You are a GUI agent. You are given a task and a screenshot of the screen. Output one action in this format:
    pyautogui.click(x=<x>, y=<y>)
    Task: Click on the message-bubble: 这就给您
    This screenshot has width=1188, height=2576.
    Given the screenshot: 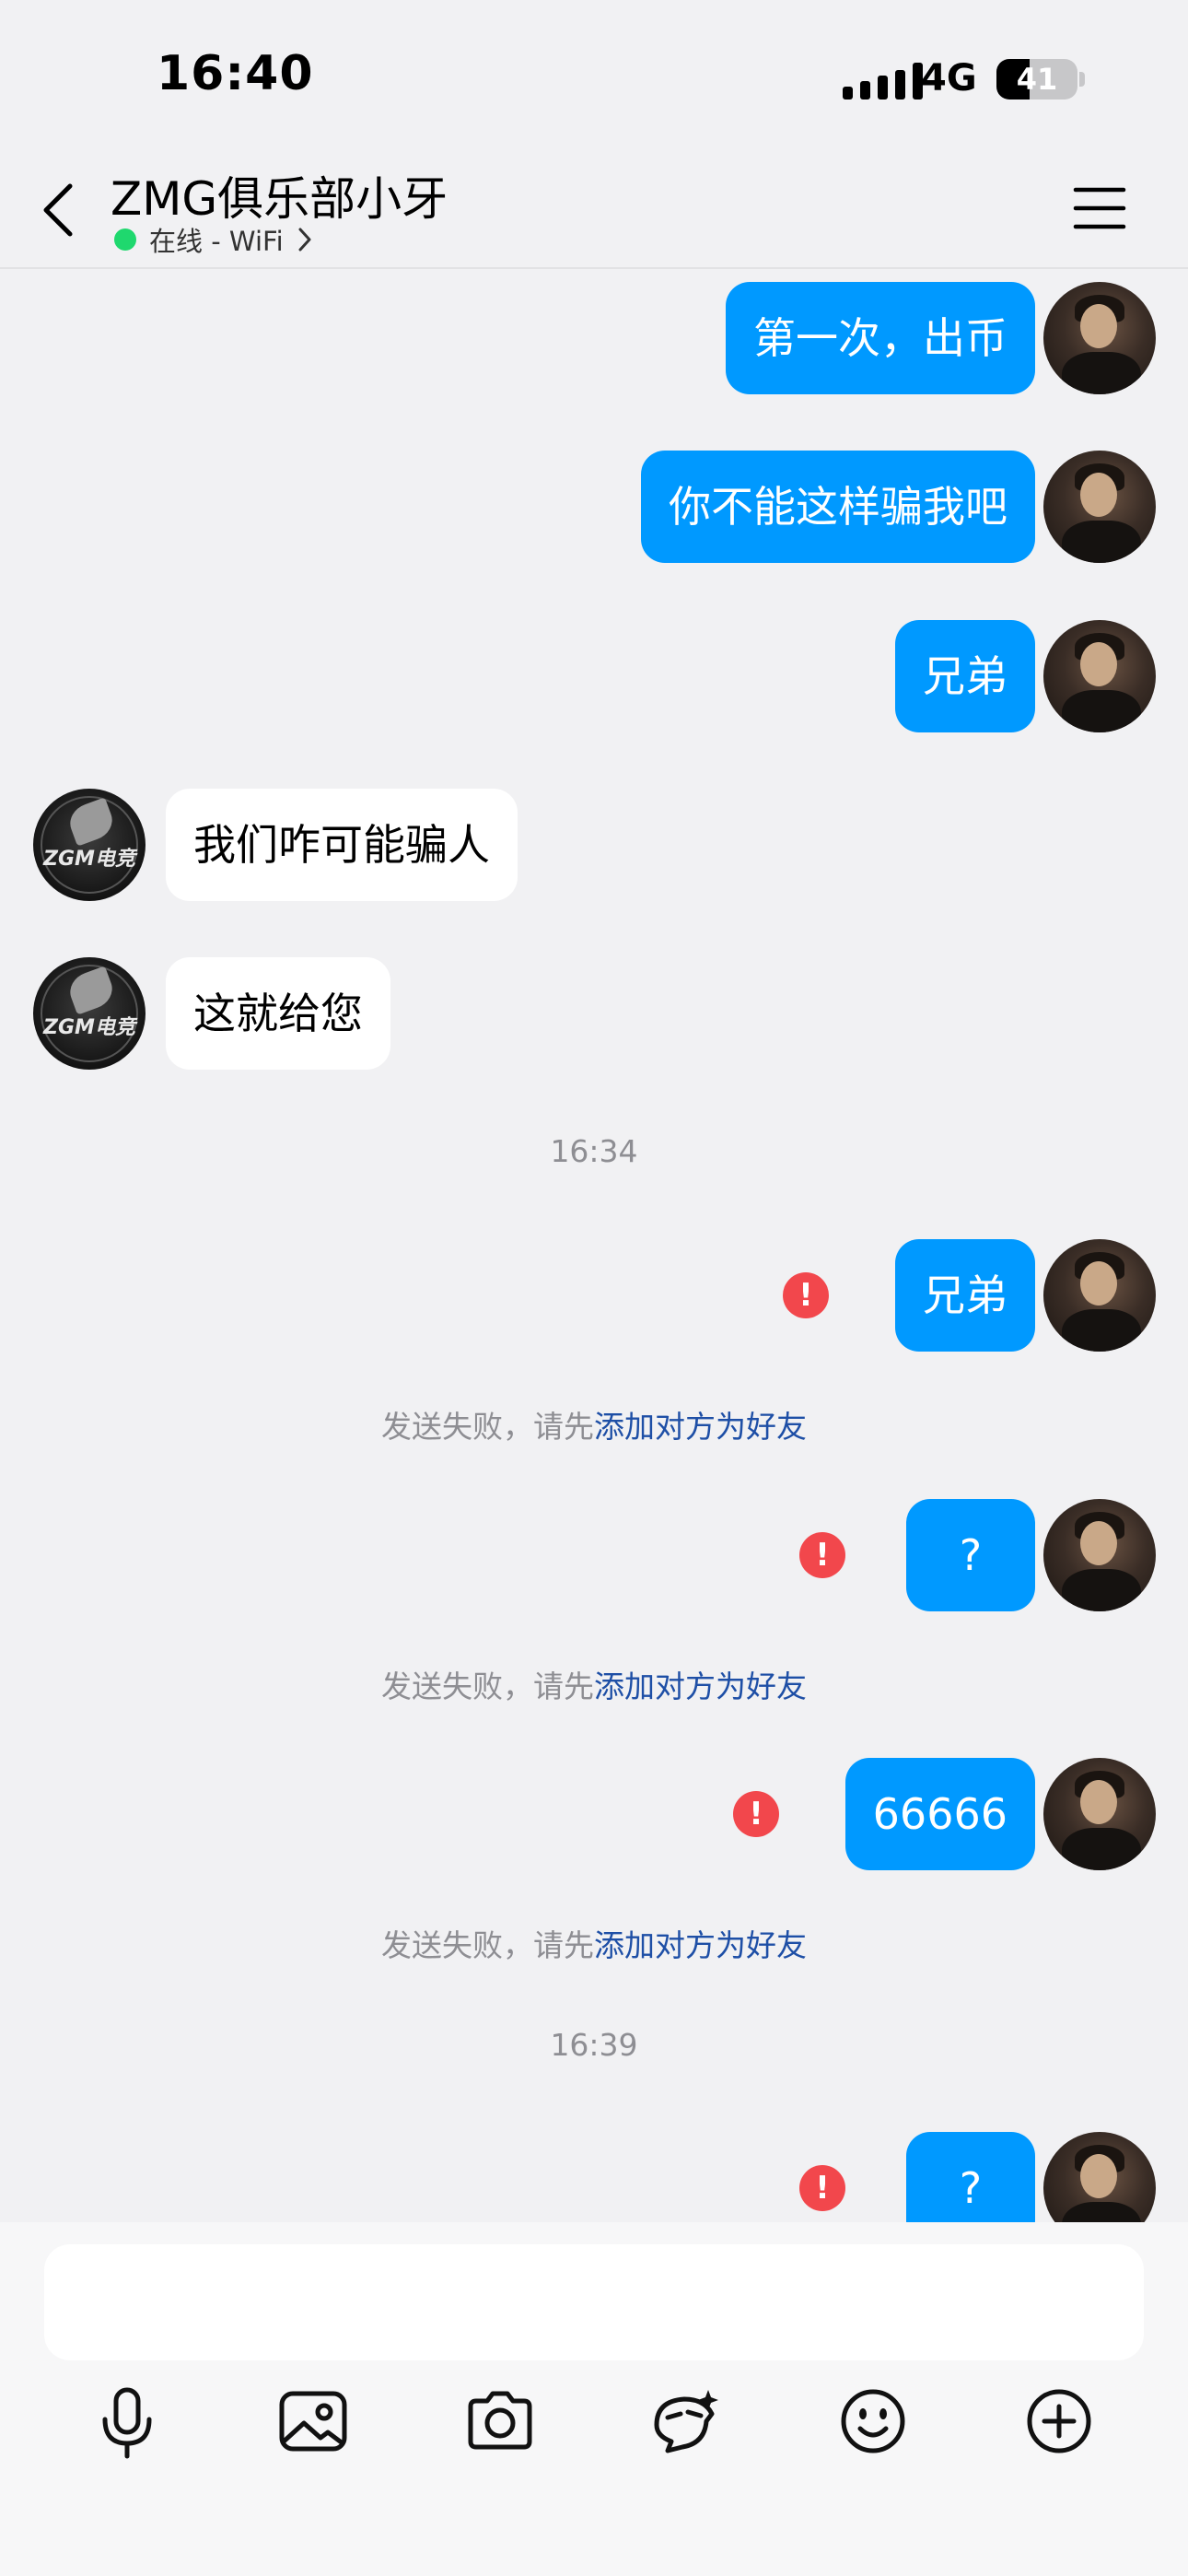 What is the action you would take?
    pyautogui.click(x=278, y=1013)
    